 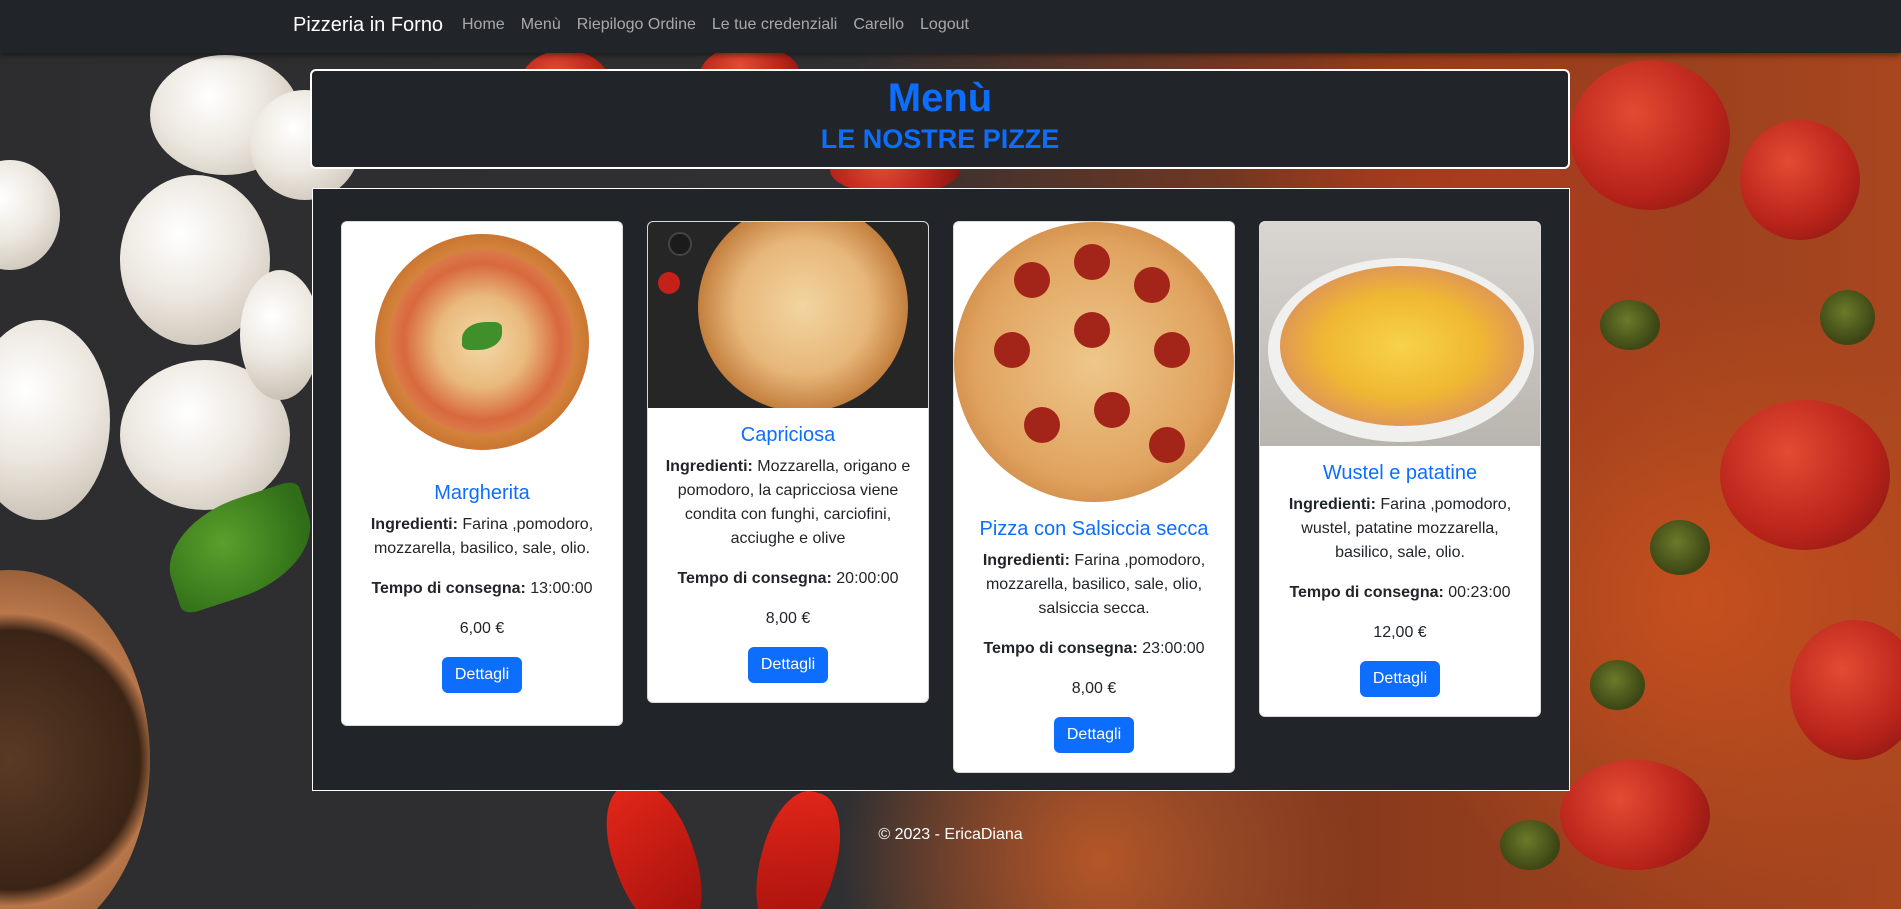 I want to click on brand-link: Pizzeria in Forno, so click(x=368, y=25).